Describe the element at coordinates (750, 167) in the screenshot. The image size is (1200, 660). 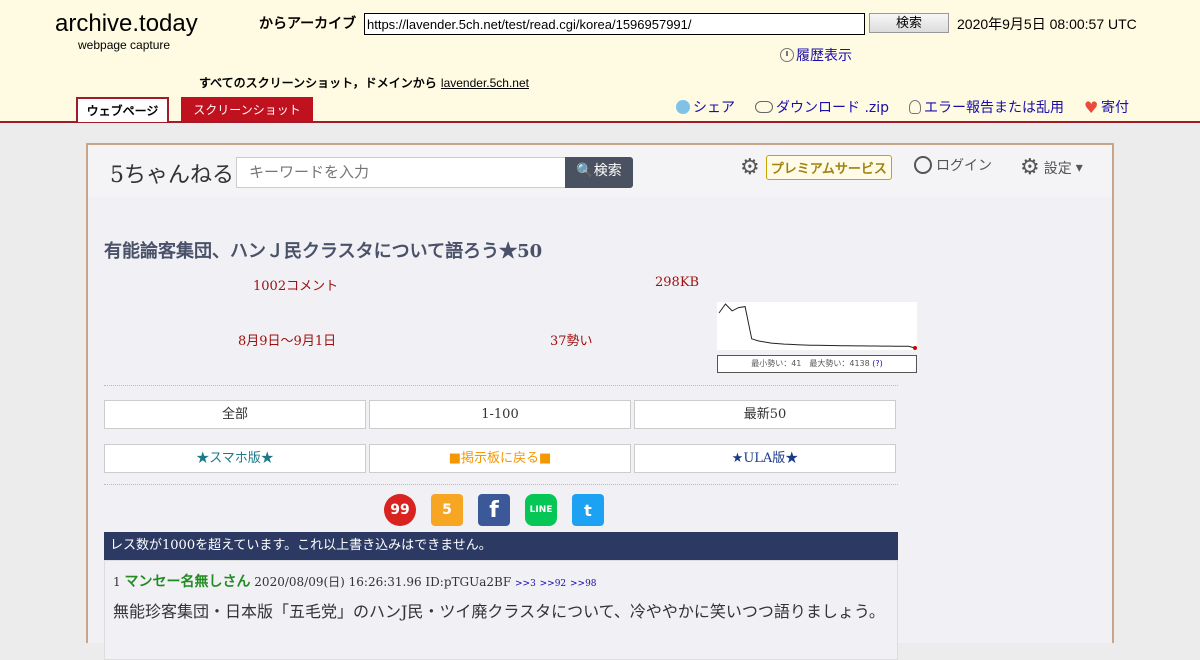
I see `badge-icon: ⚙` at that location.